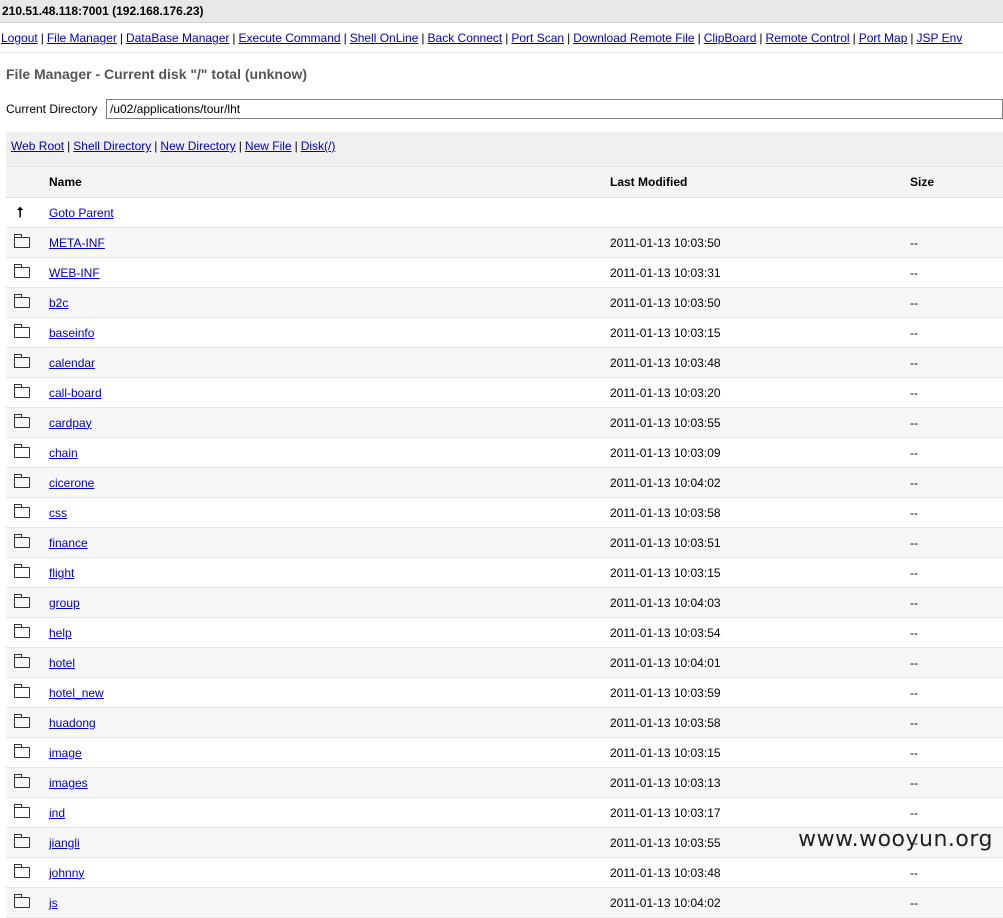 The width and height of the screenshot is (1003, 918). Describe the element at coordinates (504, 362) in the screenshot. I see `table-row: calendar 2011-01-13 10:03:48 --` at that location.